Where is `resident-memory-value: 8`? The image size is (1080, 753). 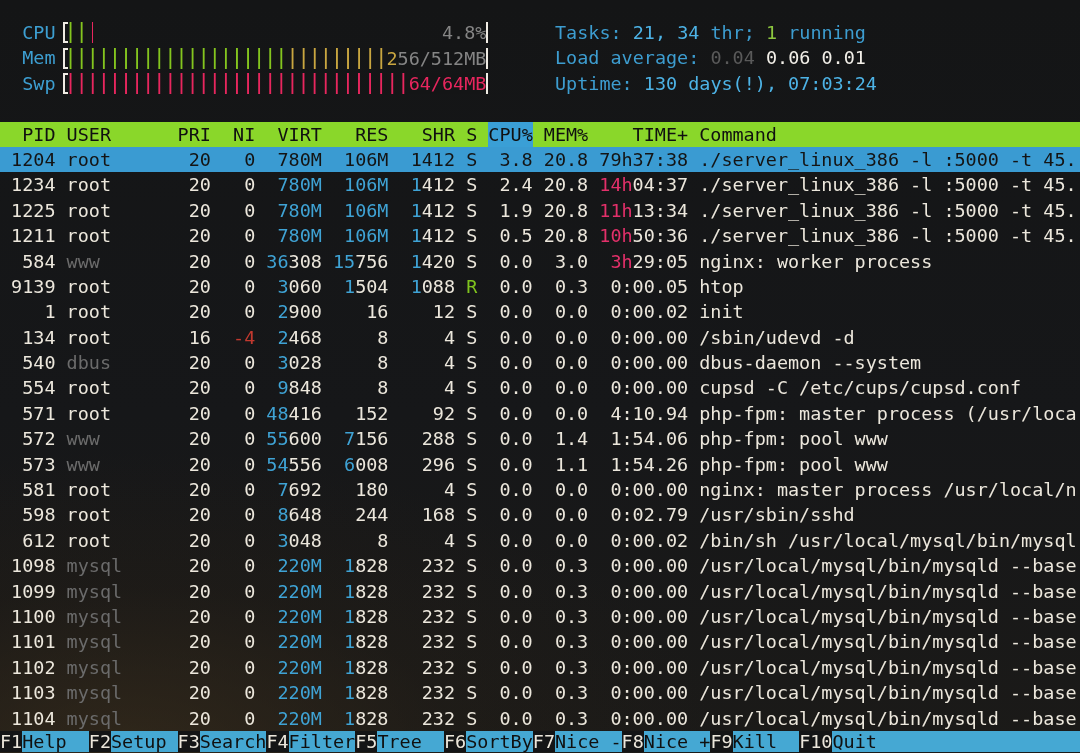 resident-memory-value: 8 is located at coordinates (382, 540).